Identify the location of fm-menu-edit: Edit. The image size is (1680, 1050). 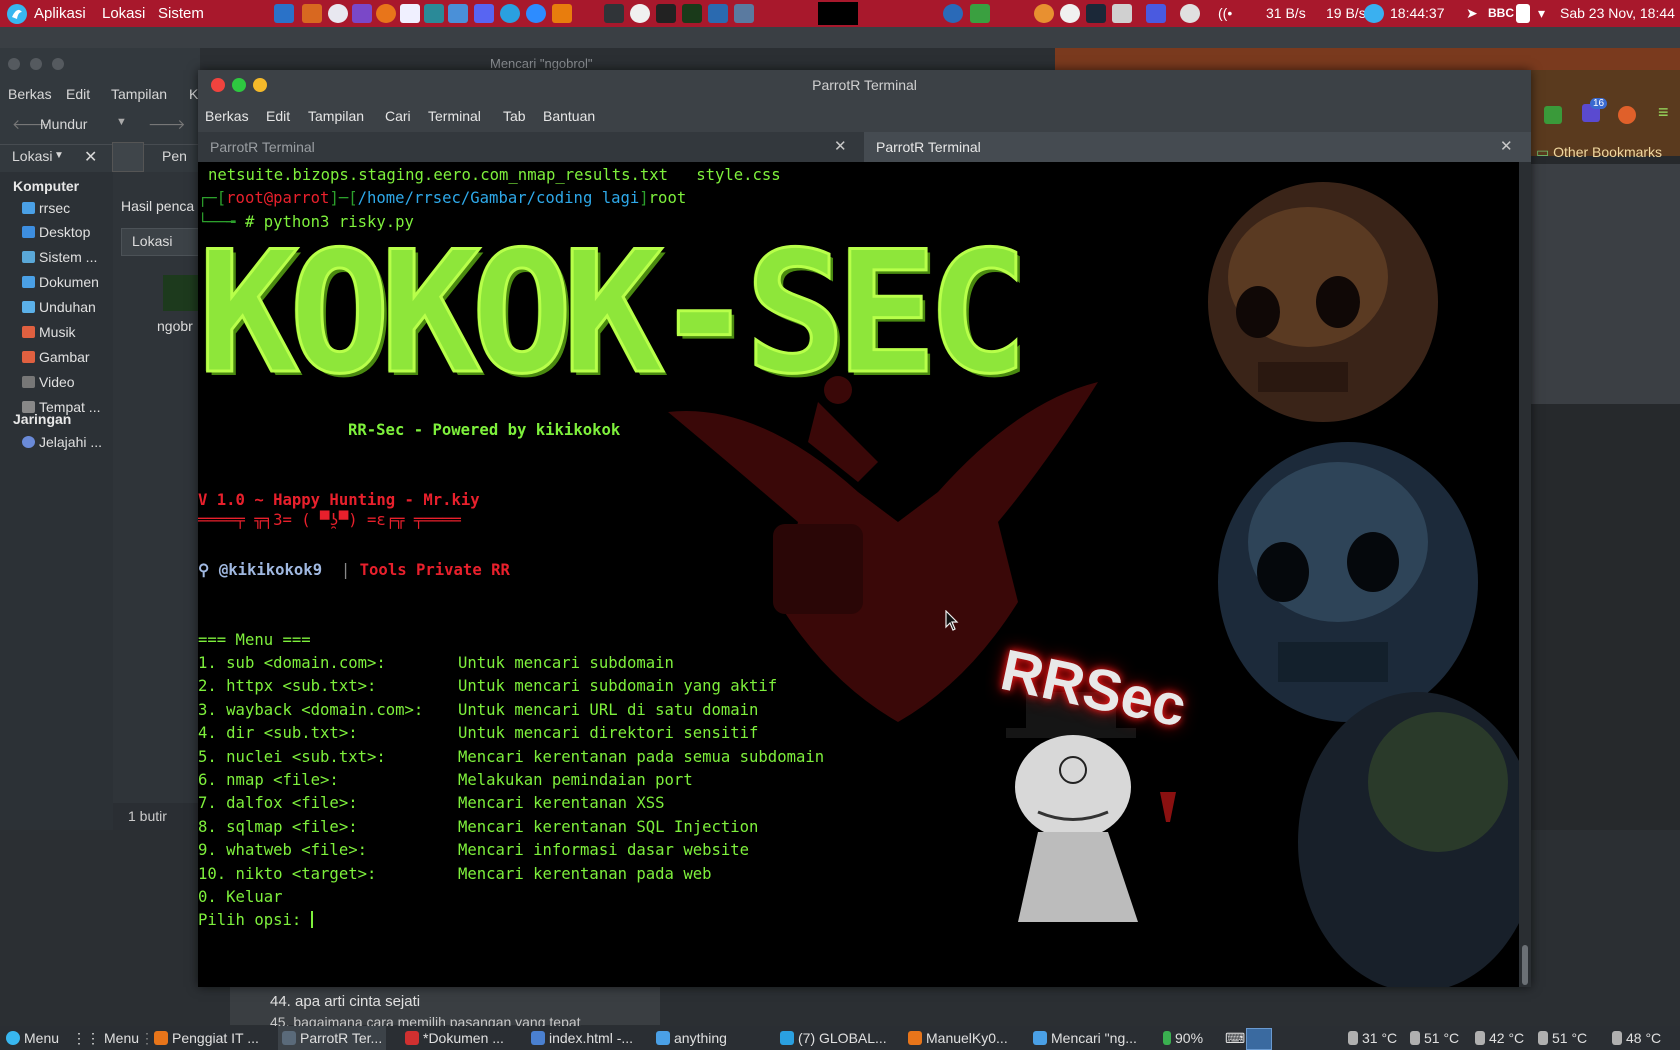
(78, 94).